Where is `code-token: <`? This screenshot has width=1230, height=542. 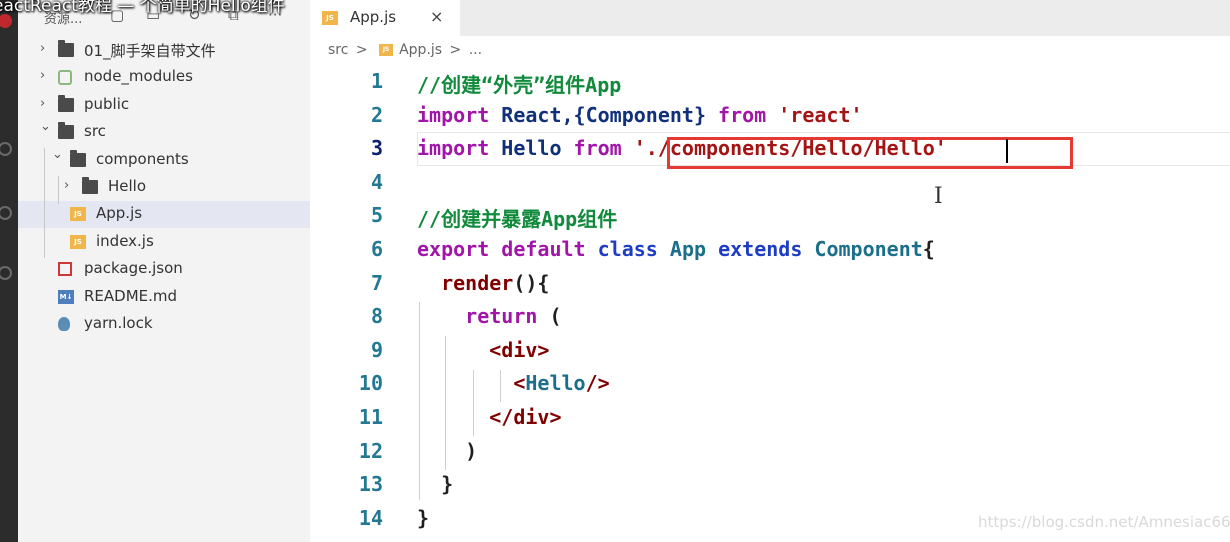
code-token: < is located at coordinates (471, 383).